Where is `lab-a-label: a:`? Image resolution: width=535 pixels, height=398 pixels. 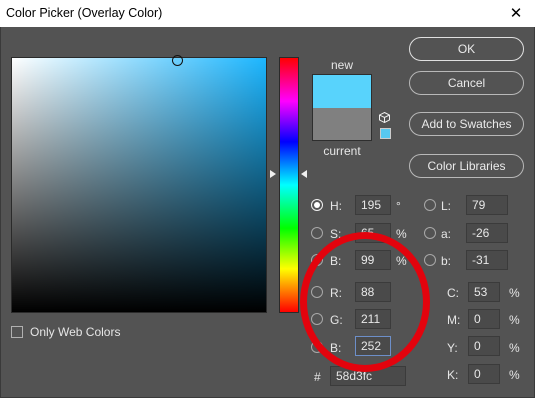 lab-a-label: a: is located at coordinates (446, 234).